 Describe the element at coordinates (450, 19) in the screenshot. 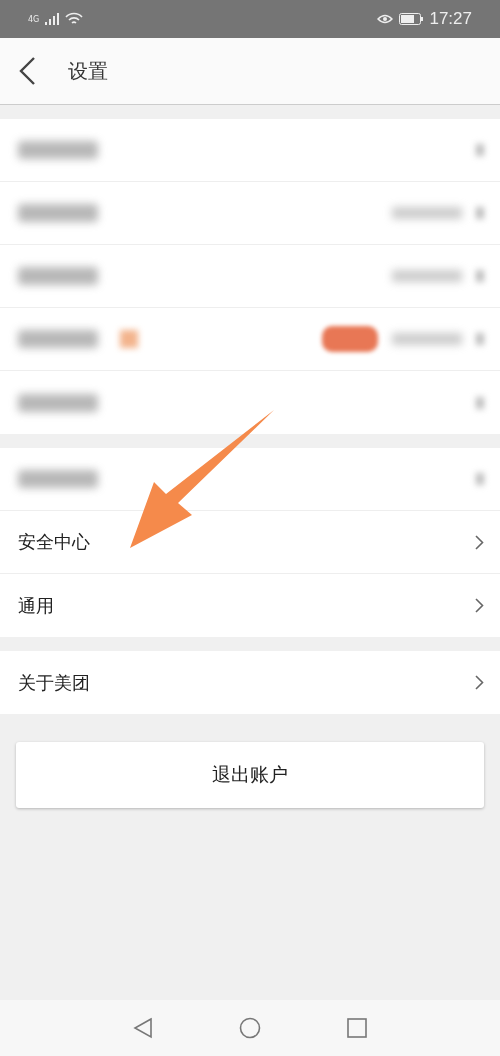

I see `clock-time: 17:27` at that location.